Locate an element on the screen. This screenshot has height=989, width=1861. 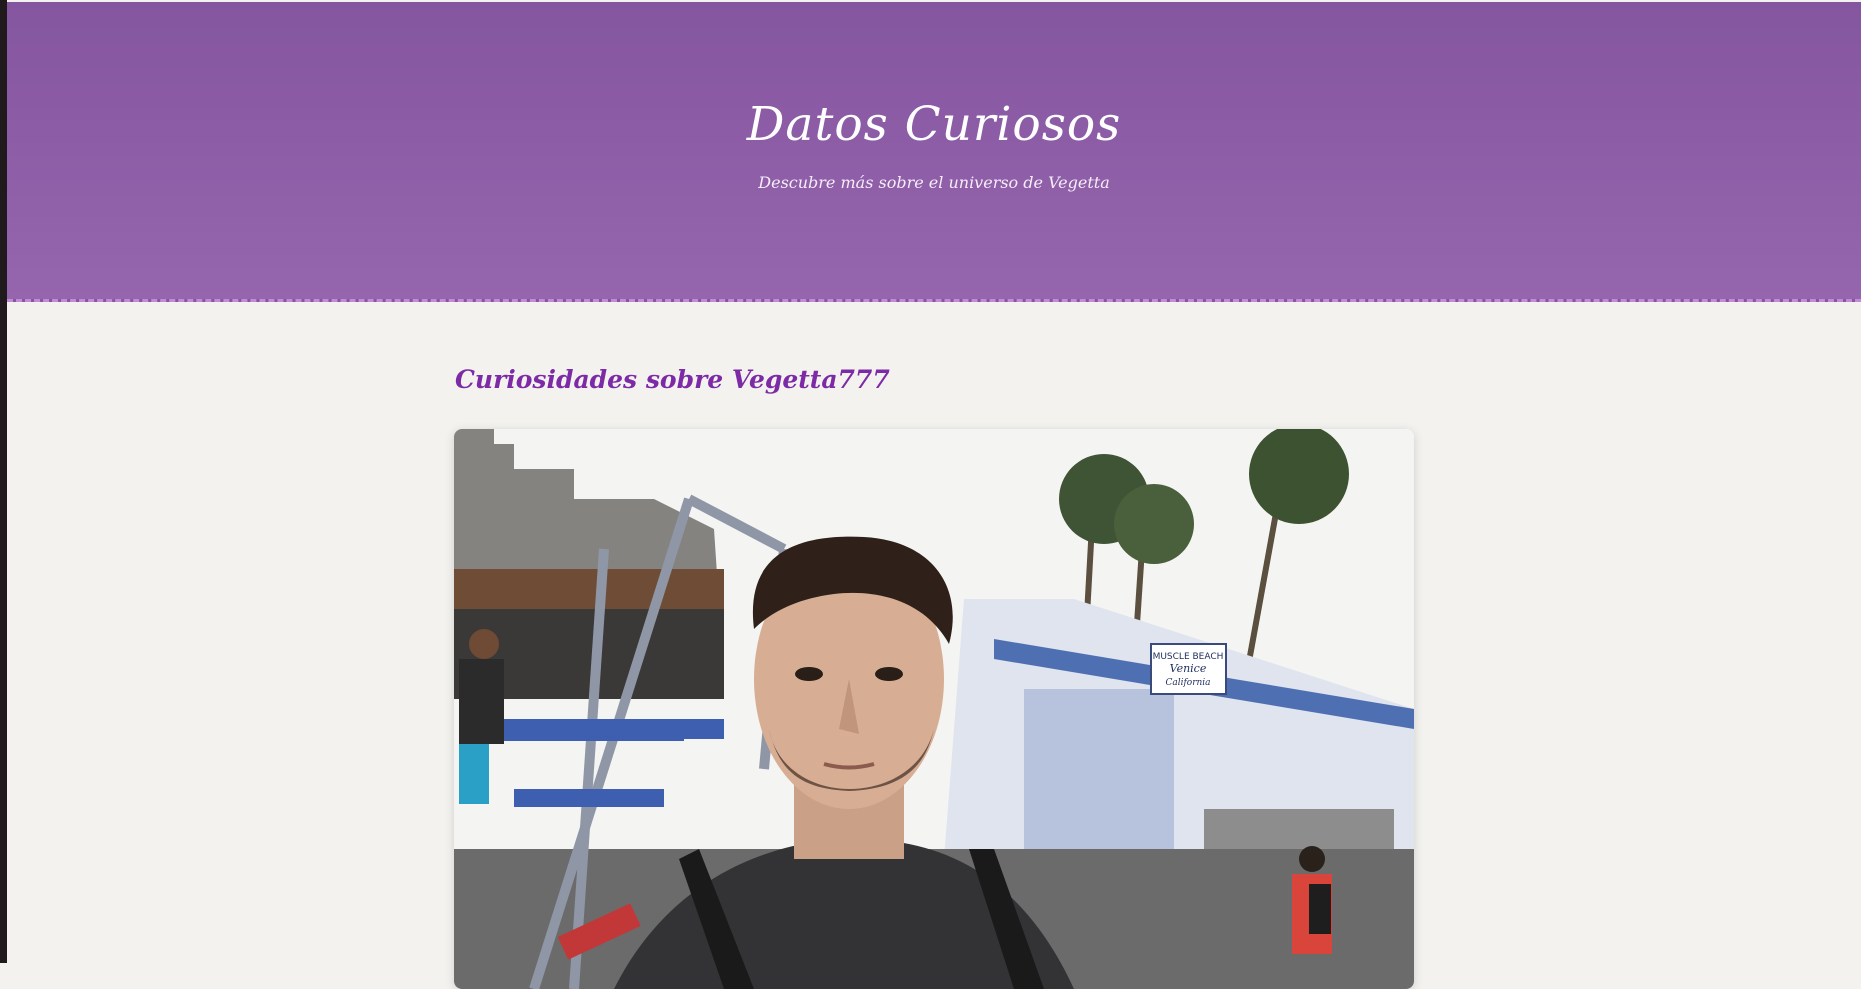
photo-sign: MUSCLE BEACH Venice California is located at coordinates (1188, 669).